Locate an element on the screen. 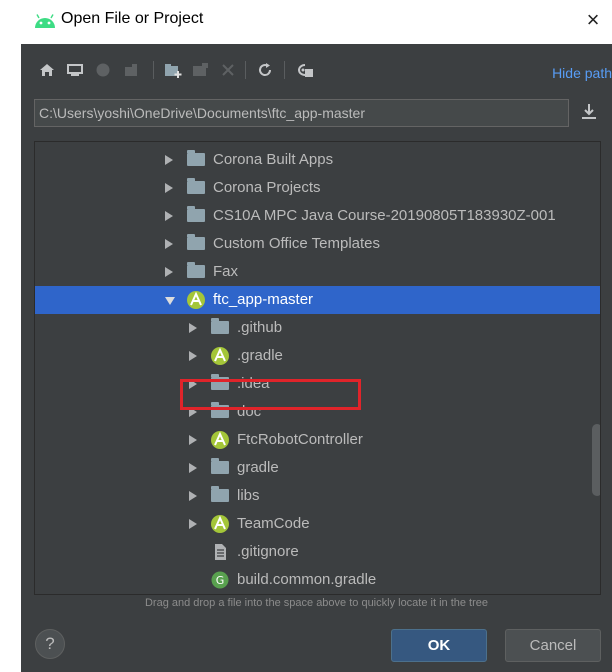 The height and width of the screenshot is (672, 612). highlight-box is located at coordinates (270, 394).